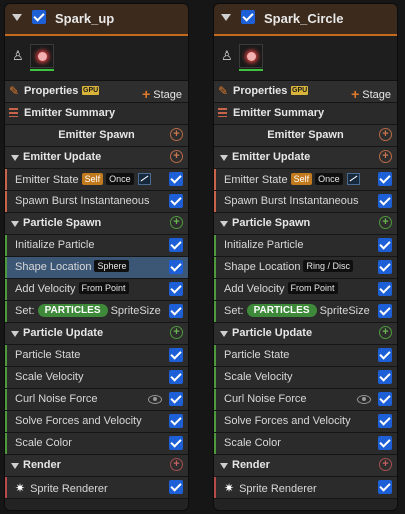 The width and height of the screenshot is (405, 514). Describe the element at coordinates (305, 20) in the screenshot. I see `emitter-header: Spark_Circle` at that location.